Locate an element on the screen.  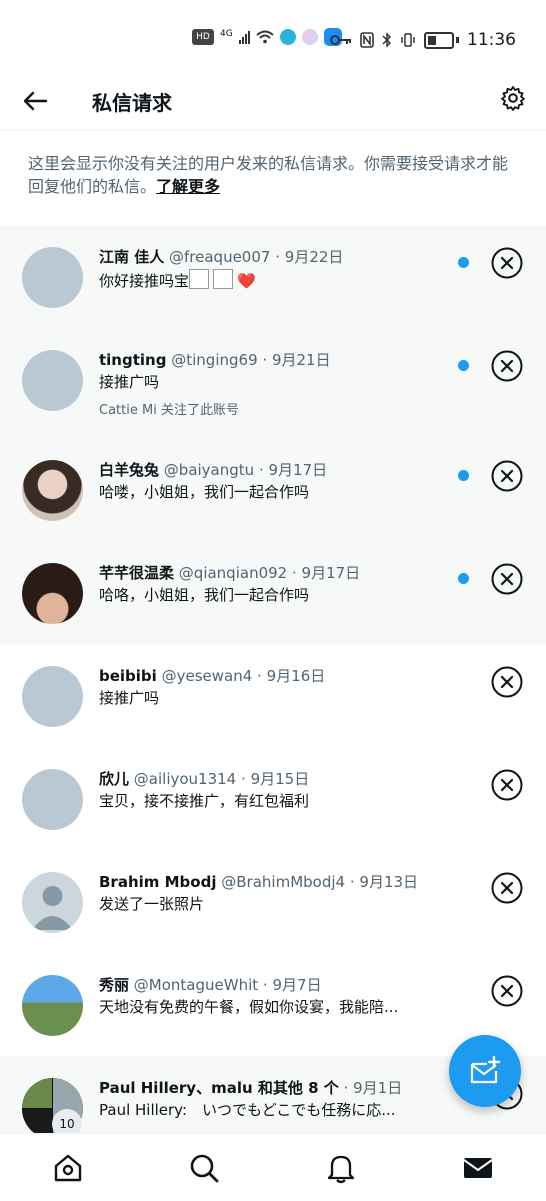
message-preview: 哈喽，小姐姐，我们一起合作吗 is located at coordinates (204, 492).